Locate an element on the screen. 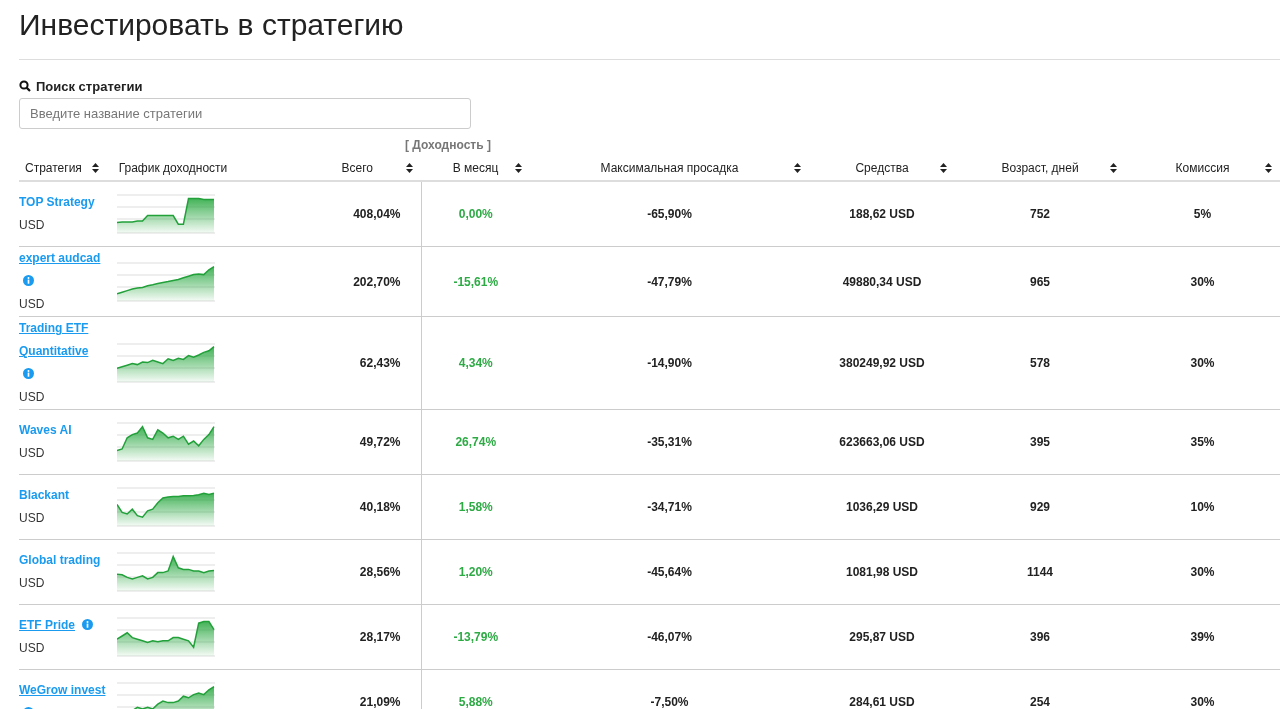 The width and height of the screenshot is (1280, 709). monthly-return: 26,74% is located at coordinates (476, 442).